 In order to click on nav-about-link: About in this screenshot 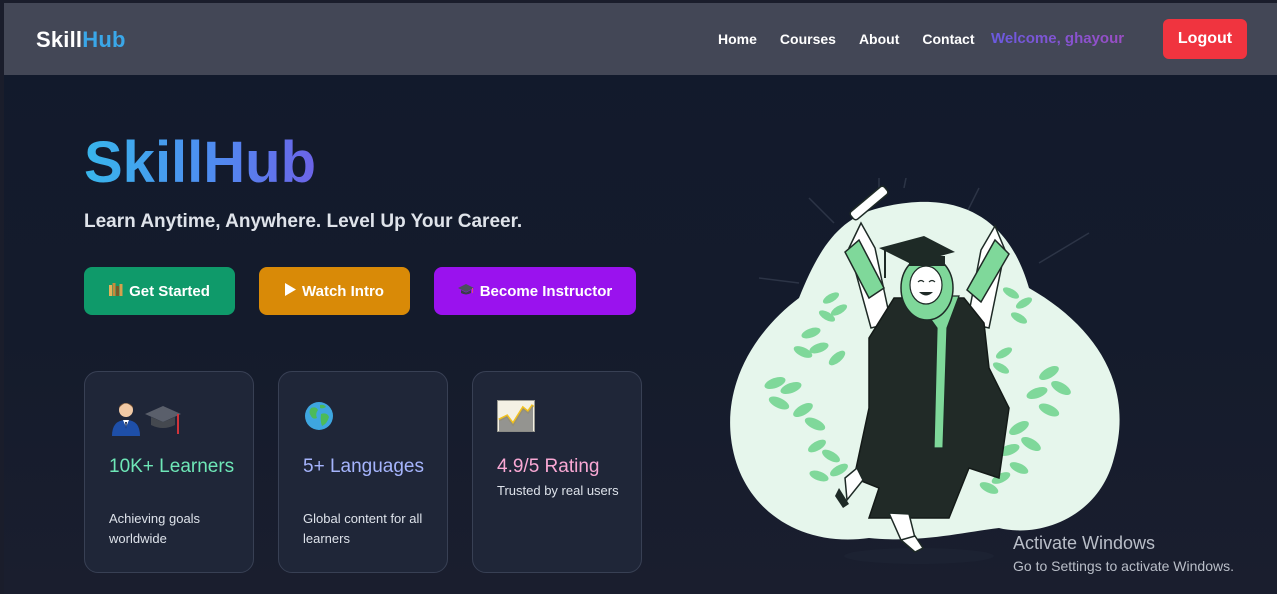, I will do `click(879, 39)`.